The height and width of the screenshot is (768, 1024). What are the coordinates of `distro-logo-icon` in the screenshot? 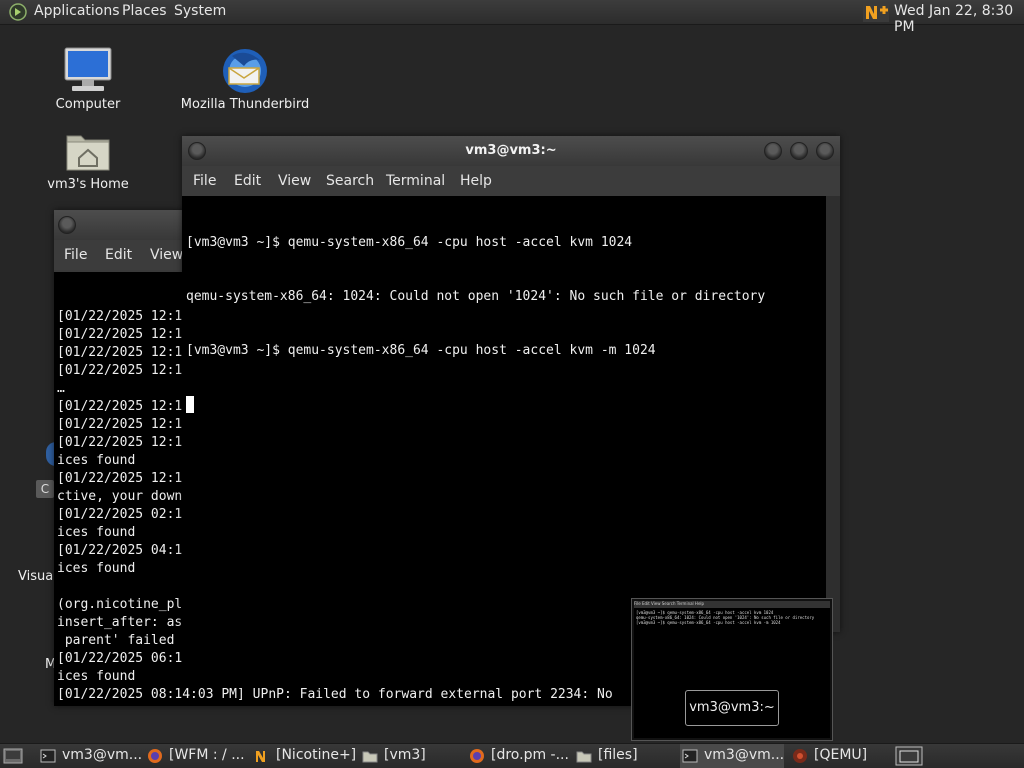 It's located at (18, 12).